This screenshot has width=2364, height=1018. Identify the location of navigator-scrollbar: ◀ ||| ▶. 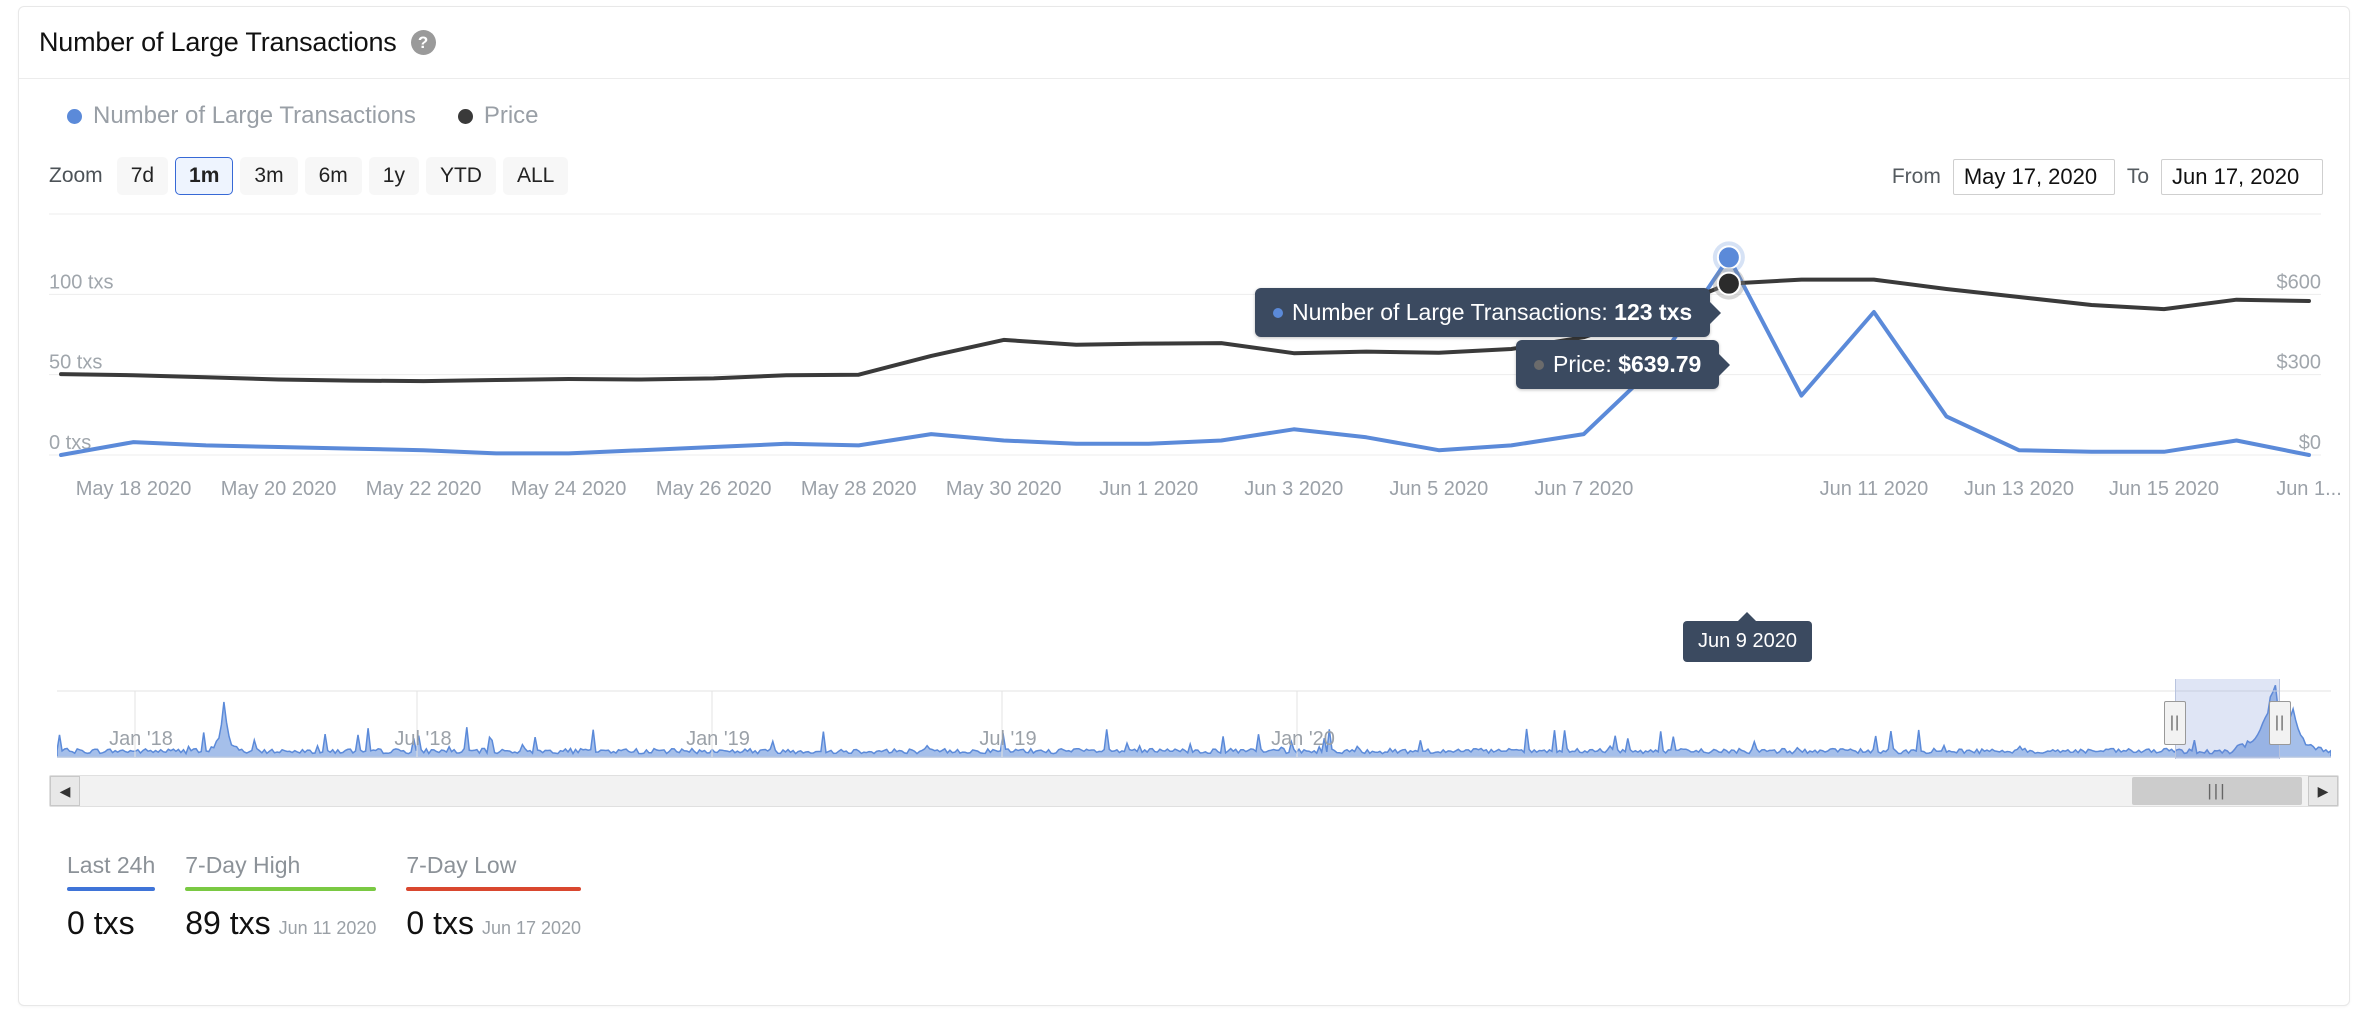
(1194, 791).